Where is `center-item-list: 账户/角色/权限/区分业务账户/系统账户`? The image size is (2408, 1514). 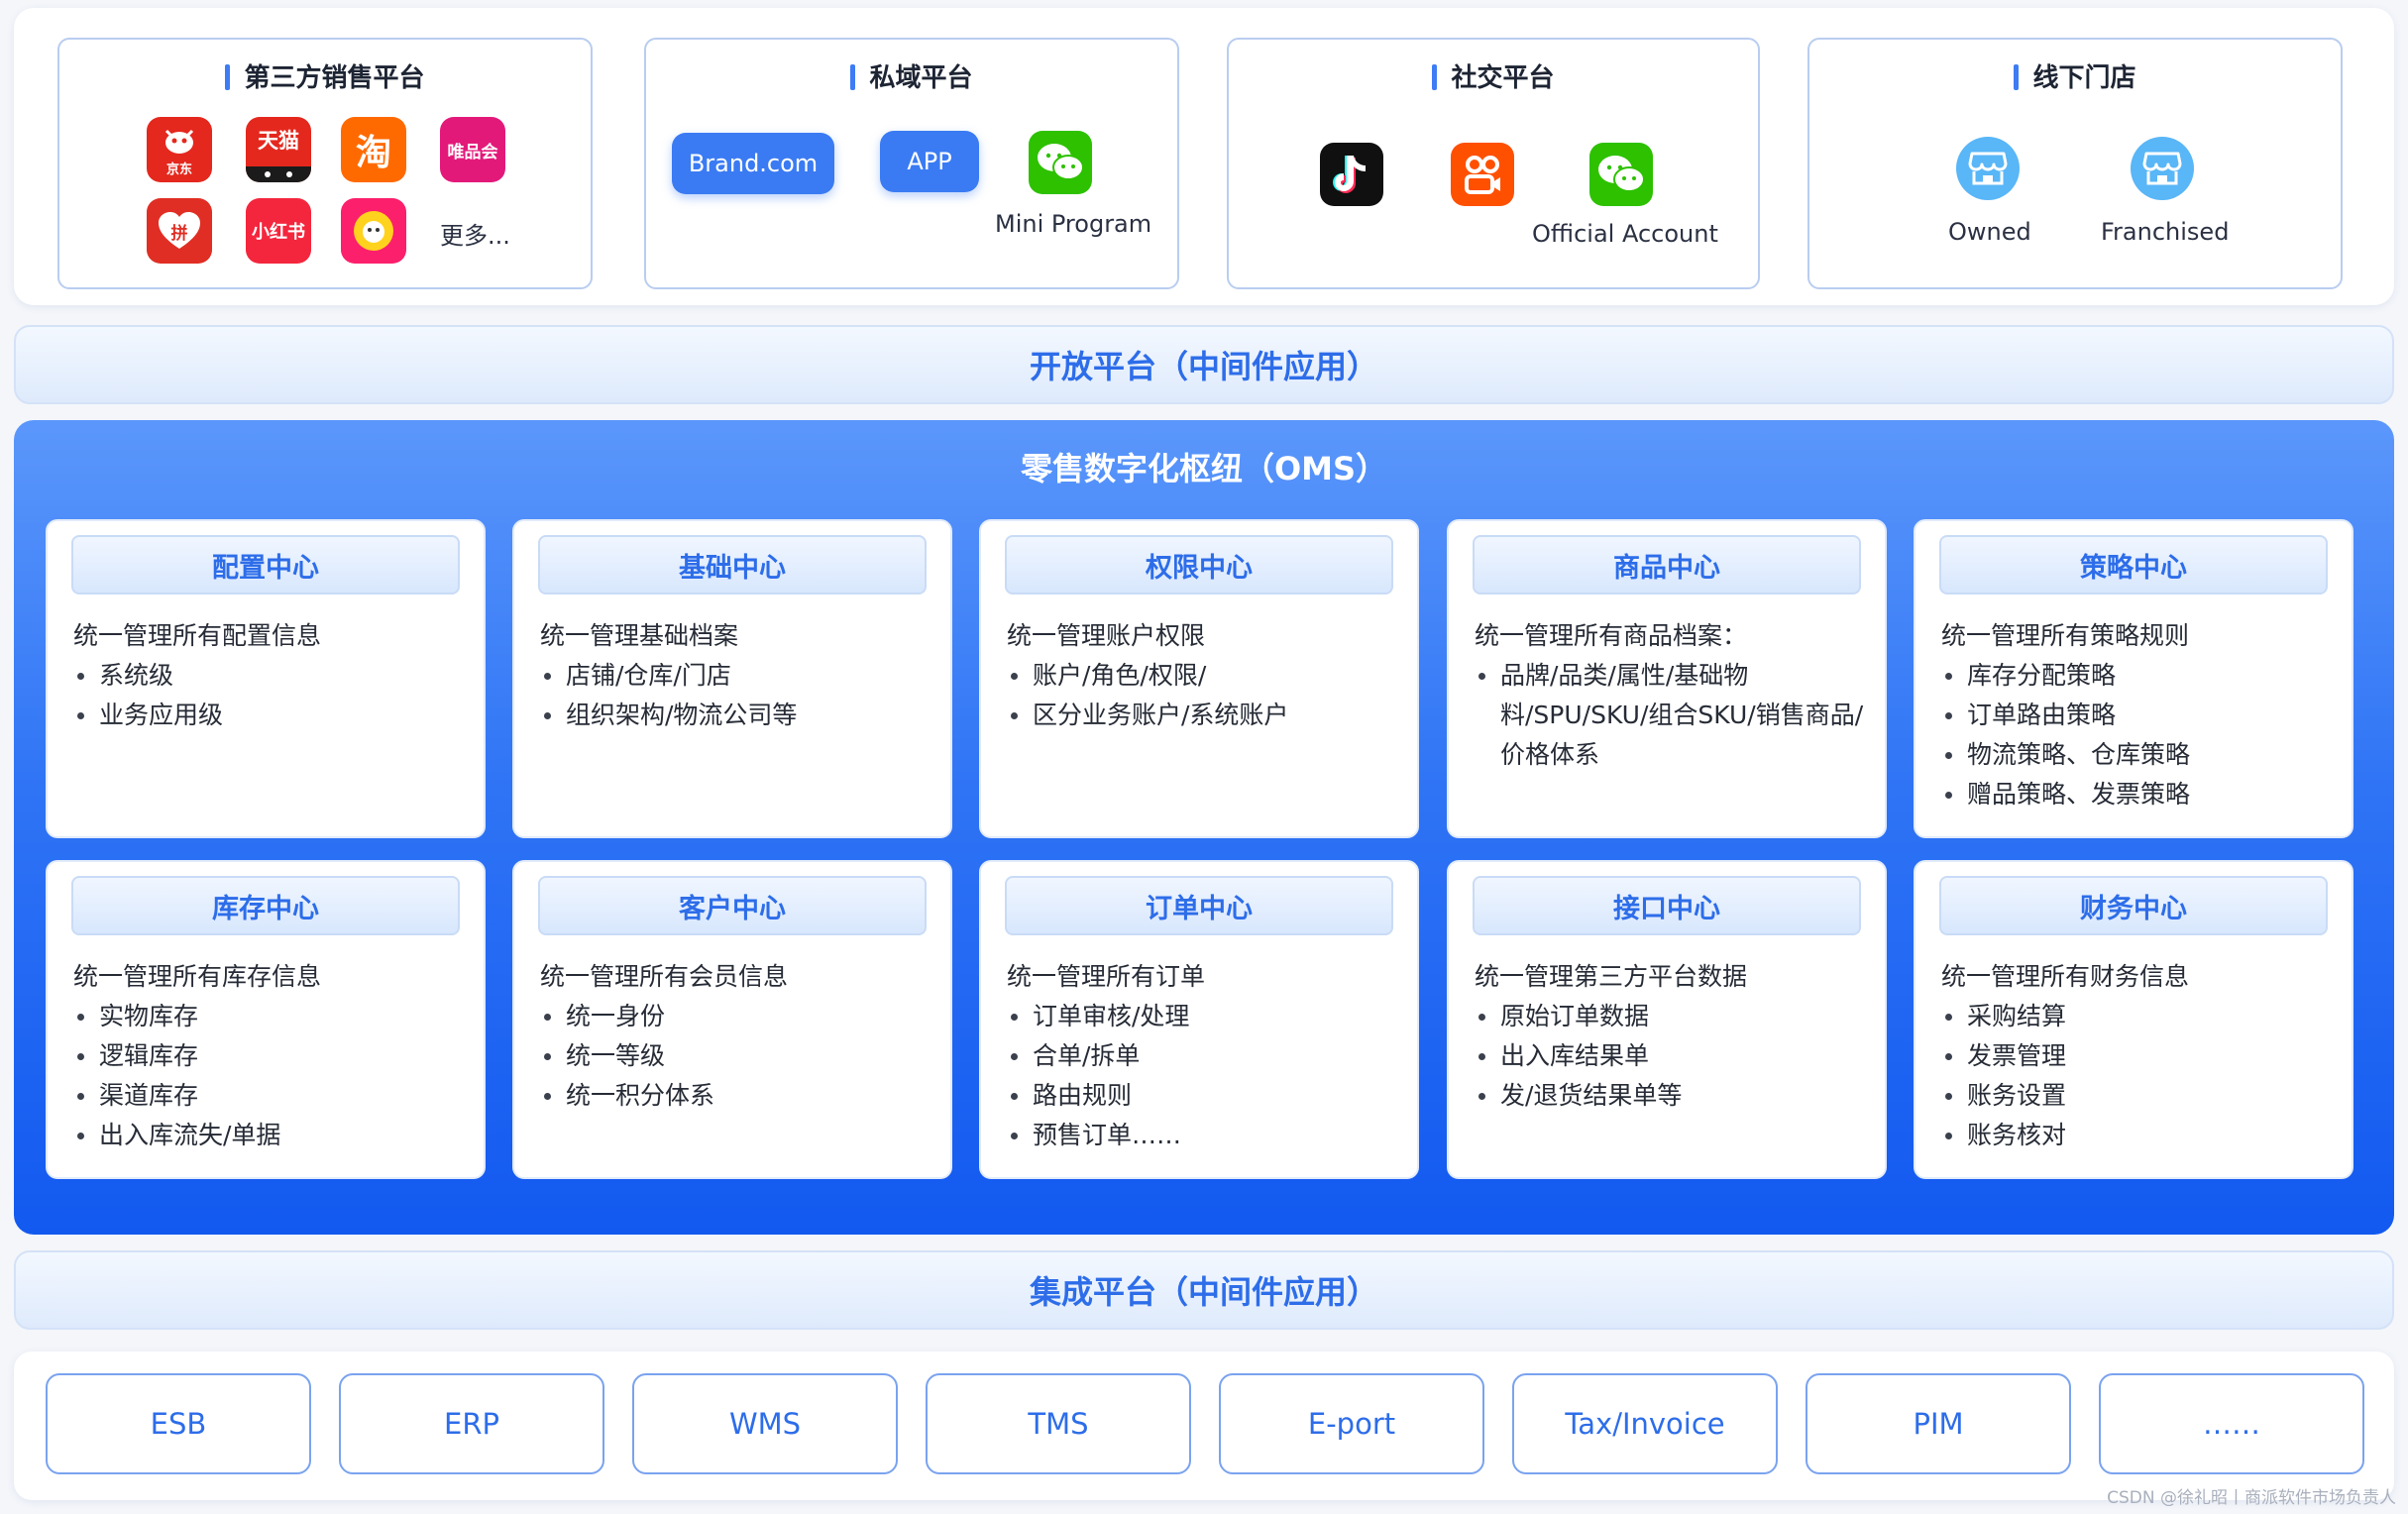
center-item-list: 账户/角色/权限/区分业务账户/系统账户 is located at coordinates (1202, 695).